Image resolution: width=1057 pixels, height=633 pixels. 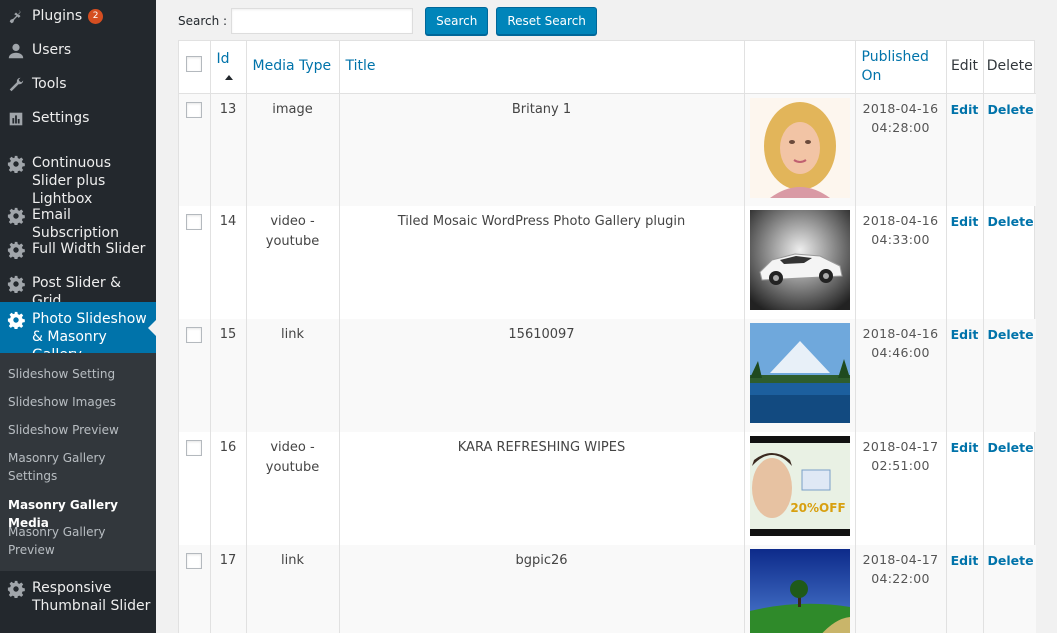 What do you see at coordinates (78, 84) in the screenshot?
I see `sidebar-item-tools: Tools` at bounding box center [78, 84].